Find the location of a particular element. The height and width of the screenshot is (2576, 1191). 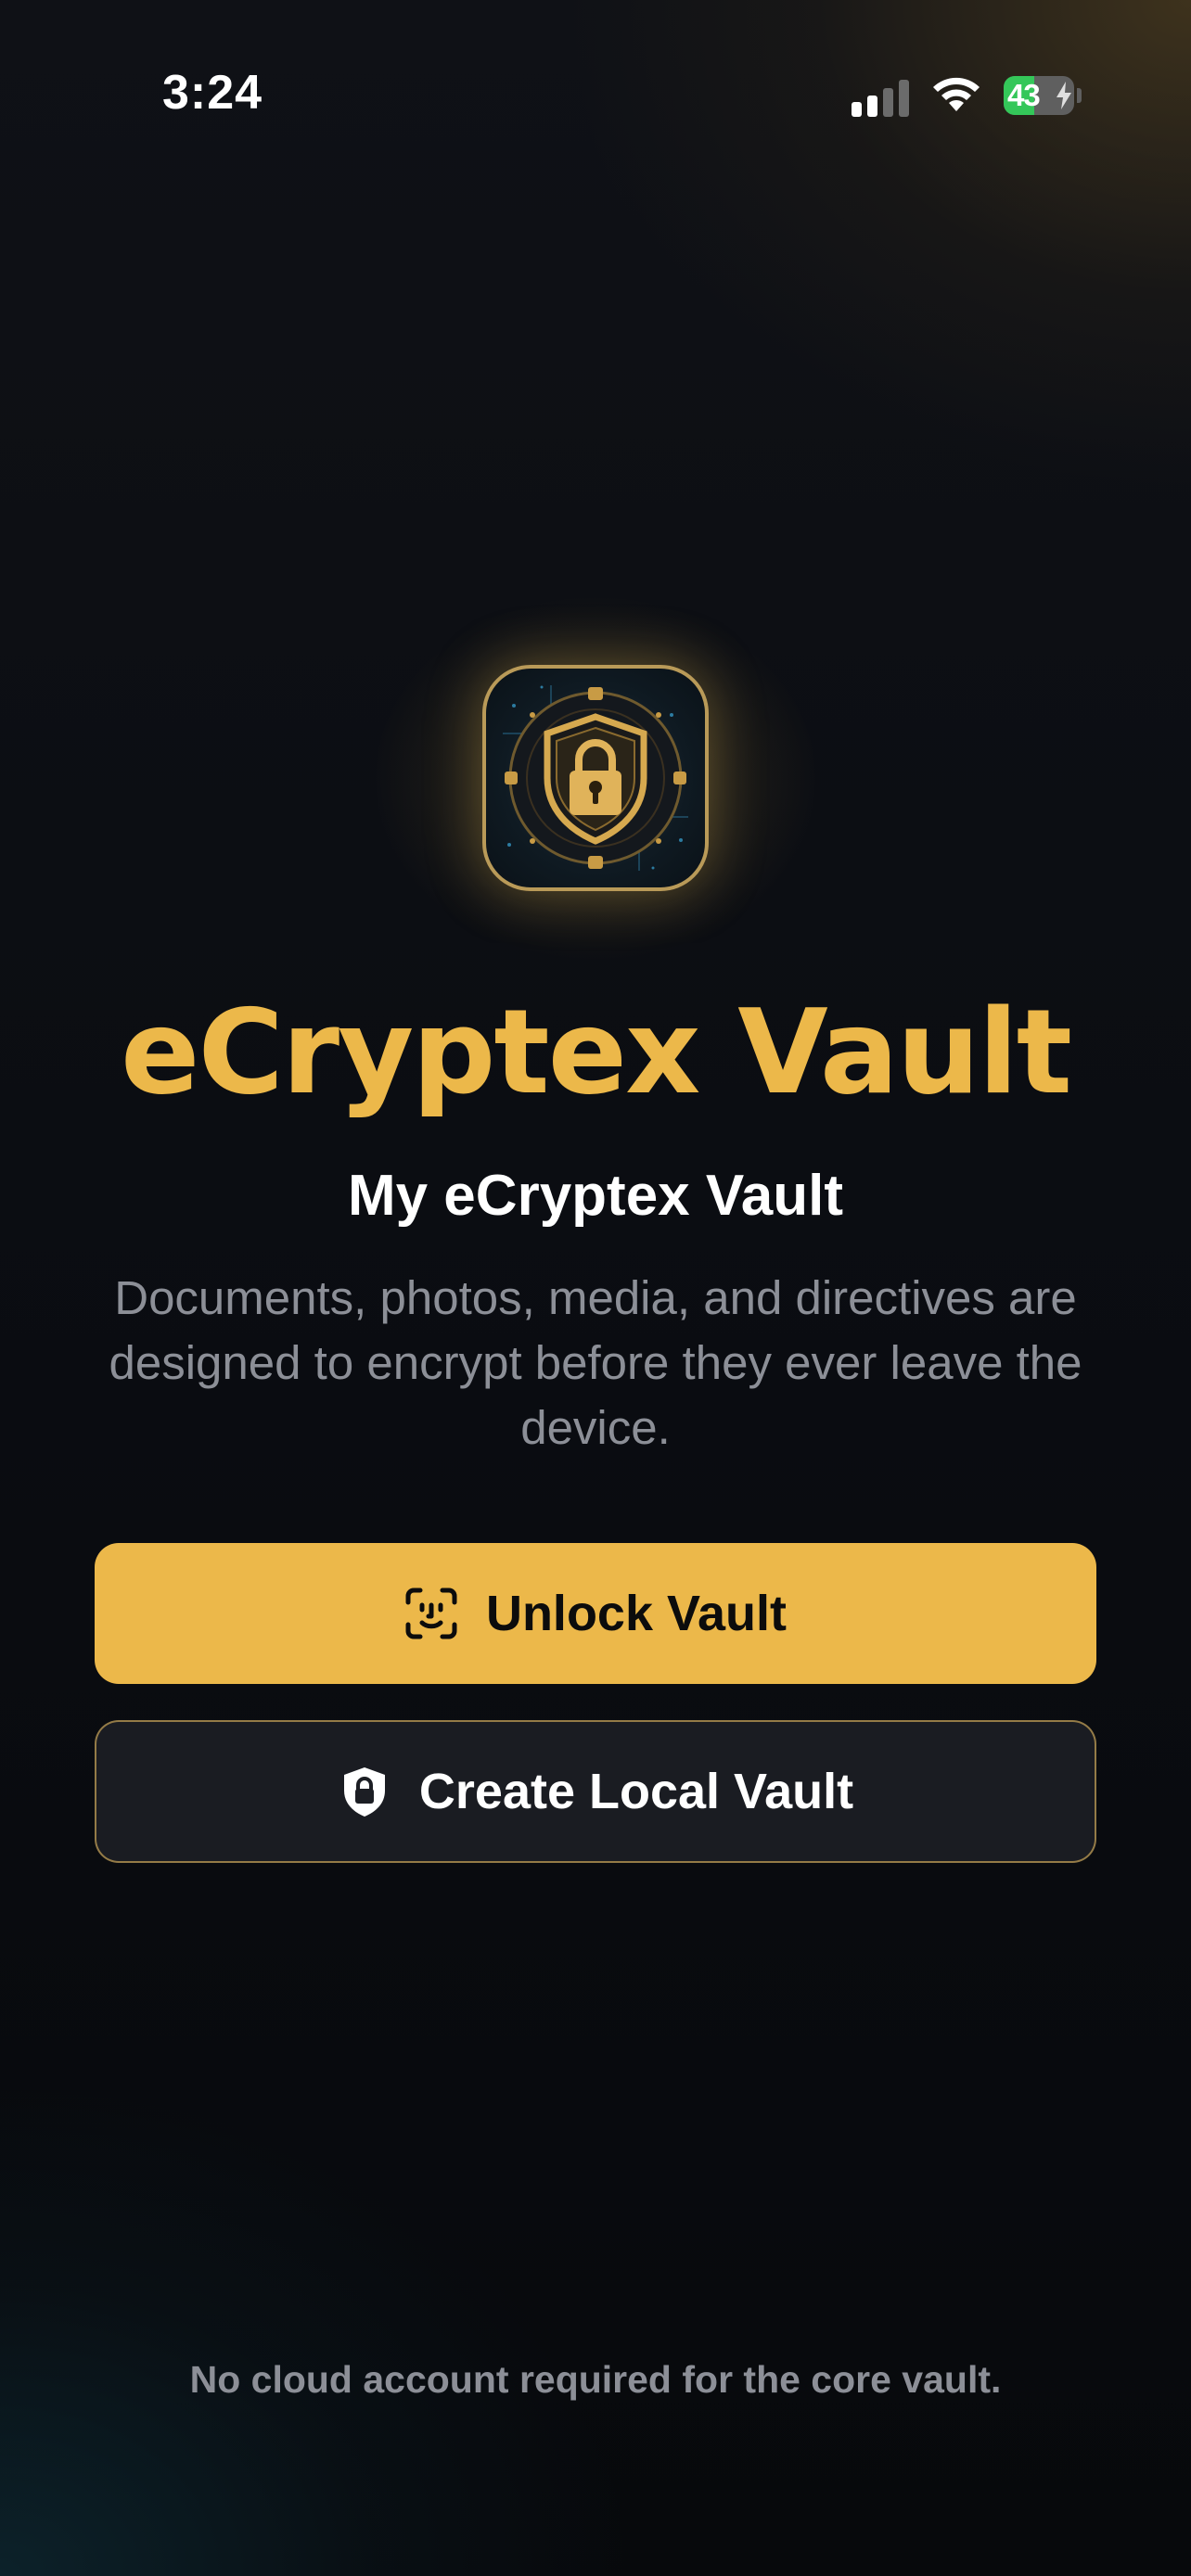

cellular-signal-icon is located at coordinates (881, 98).